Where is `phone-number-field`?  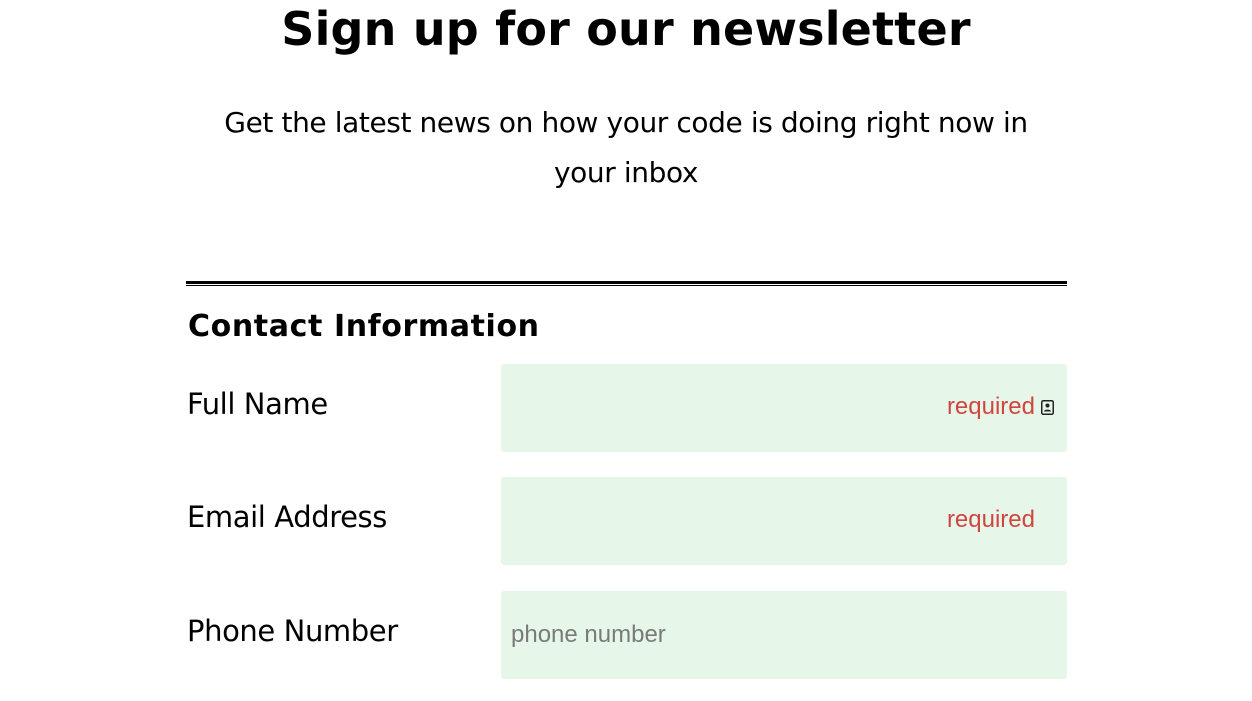
phone-number-field is located at coordinates (784, 635).